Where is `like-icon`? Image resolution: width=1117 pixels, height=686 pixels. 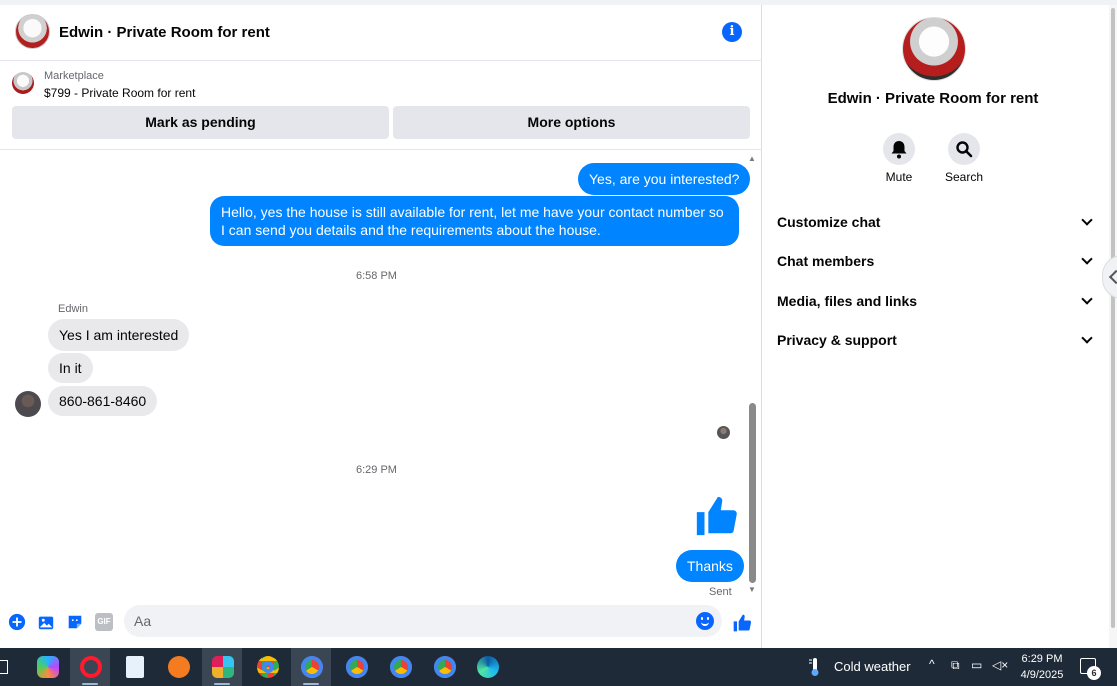
like-icon is located at coordinates (742, 623).